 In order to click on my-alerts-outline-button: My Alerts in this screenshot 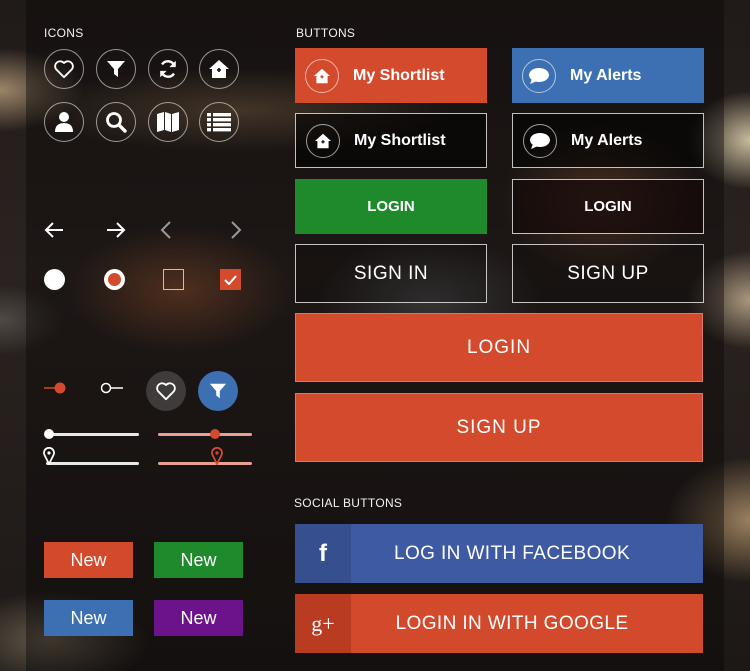, I will do `click(608, 140)`.